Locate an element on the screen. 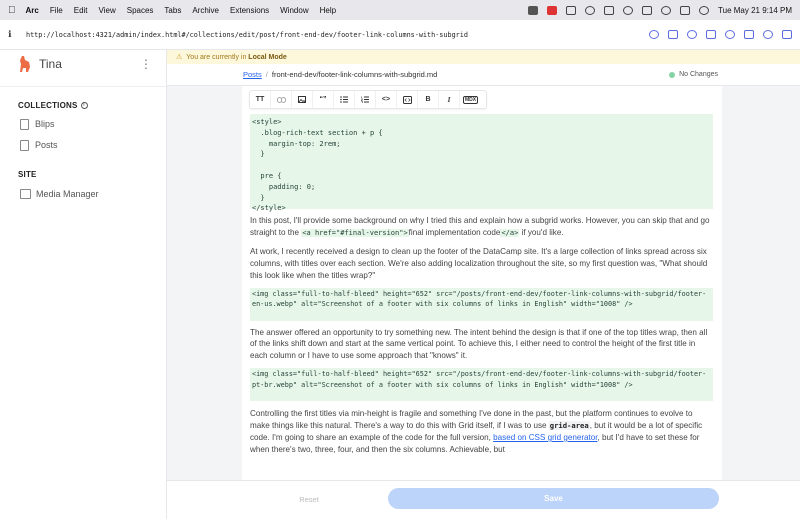 The image size is (800, 519). bag-icon is located at coordinates (647, 10).